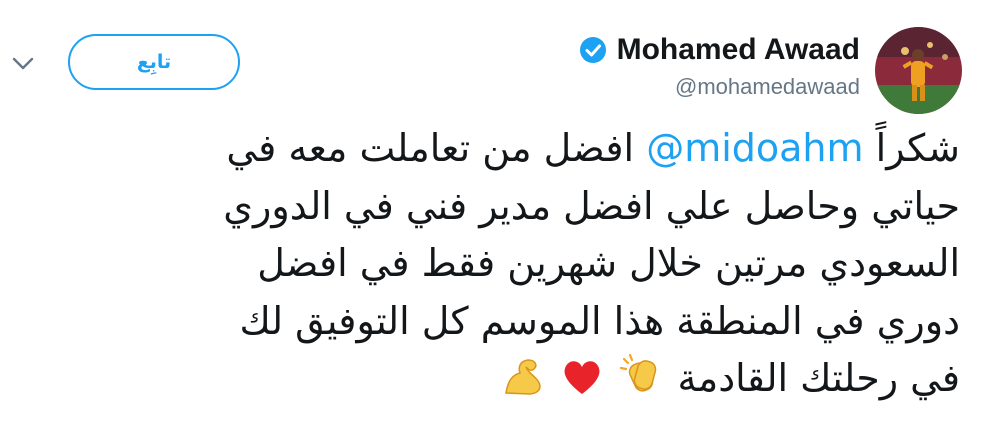 The height and width of the screenshot is (423, 1000). What do you see at coordinates (591, 205) in the screenshot?
I see `tweet-line: حياتي وحاصل علي افضل مدير فني في الدوري` at bounding box center [591, 205].